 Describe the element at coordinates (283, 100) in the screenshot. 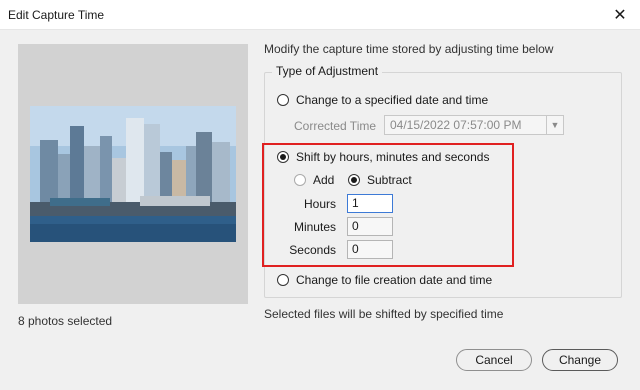

I see `radio-specified-date` at that location.